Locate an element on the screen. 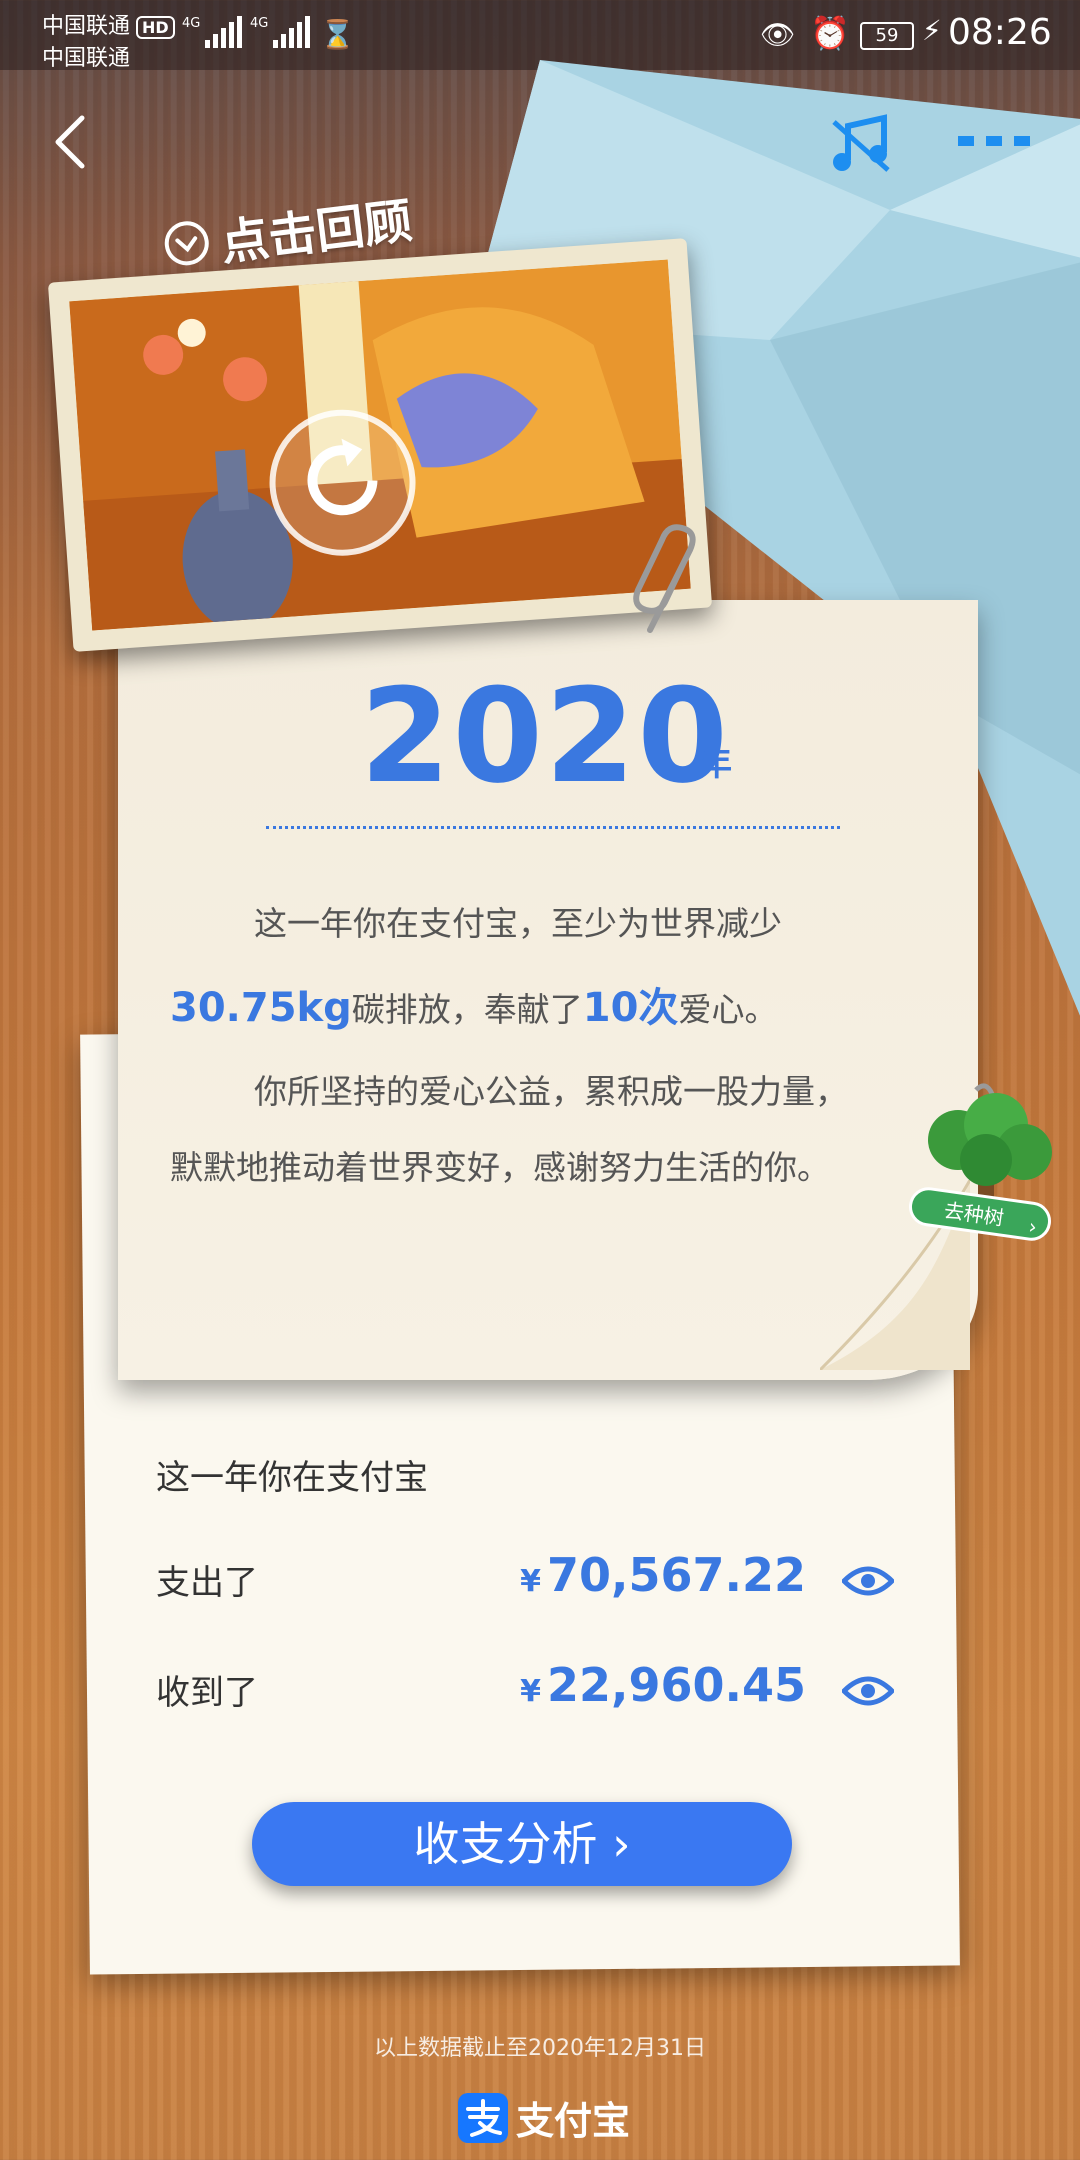 Image resolution: width=1080 pixels, height=2160 pixels. received-amount: ¥22,960.45 is located at coordinates (663, 1685).